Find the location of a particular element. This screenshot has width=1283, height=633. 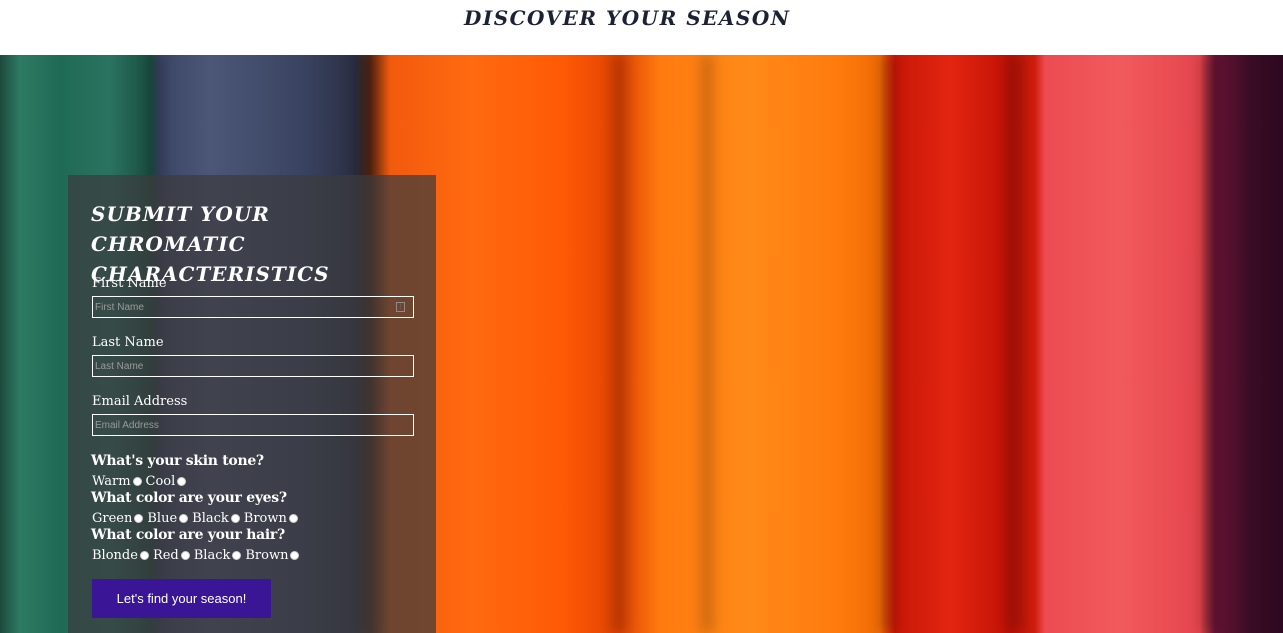

hair-color-question: What color are your hair? is located at coordinates (188, 535).